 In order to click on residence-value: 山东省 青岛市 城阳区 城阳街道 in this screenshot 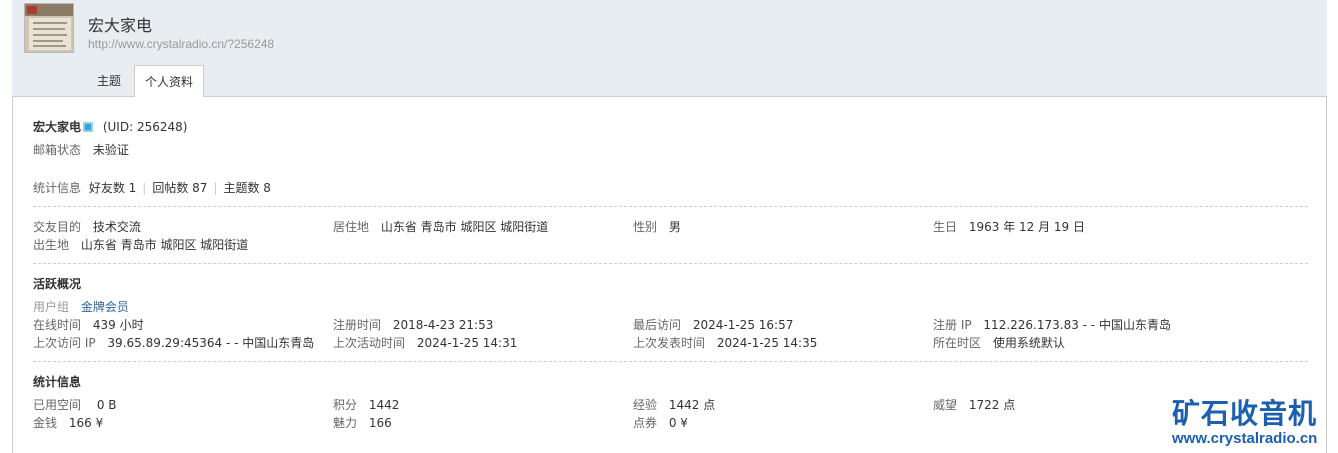, I will do `click(464, 227)`.